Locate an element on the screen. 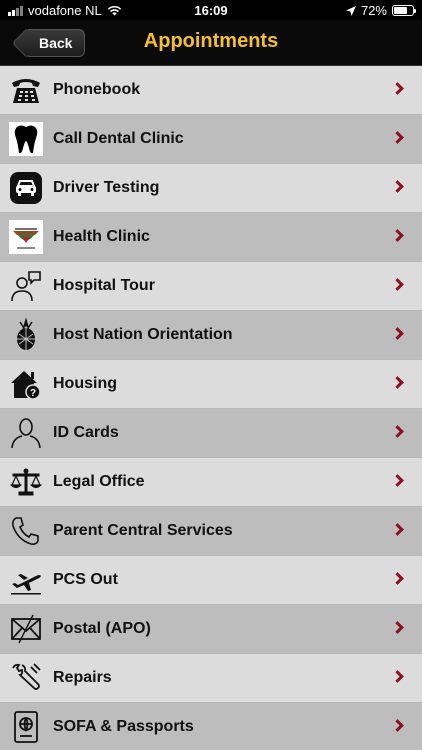 The height and width of the screenshot is (750, 422). list-item-host-nation-orientation: Host Nation Orientation is located at coordinates (211, 335).